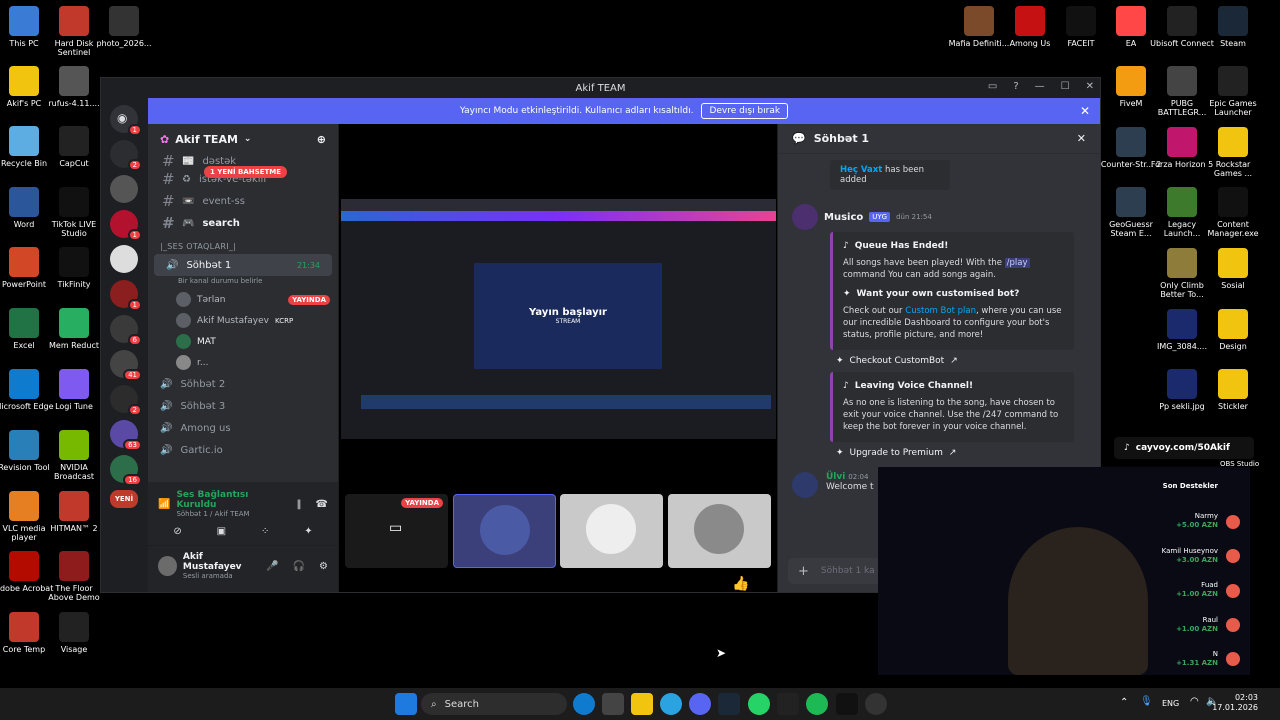 This screenshot has height=720, width=1280. What do you see at coordinates (233, 500) in the screenshot?
I see `voice-status: Ses Bağlantısı Kuruldu` at bounding box center [233, 500].